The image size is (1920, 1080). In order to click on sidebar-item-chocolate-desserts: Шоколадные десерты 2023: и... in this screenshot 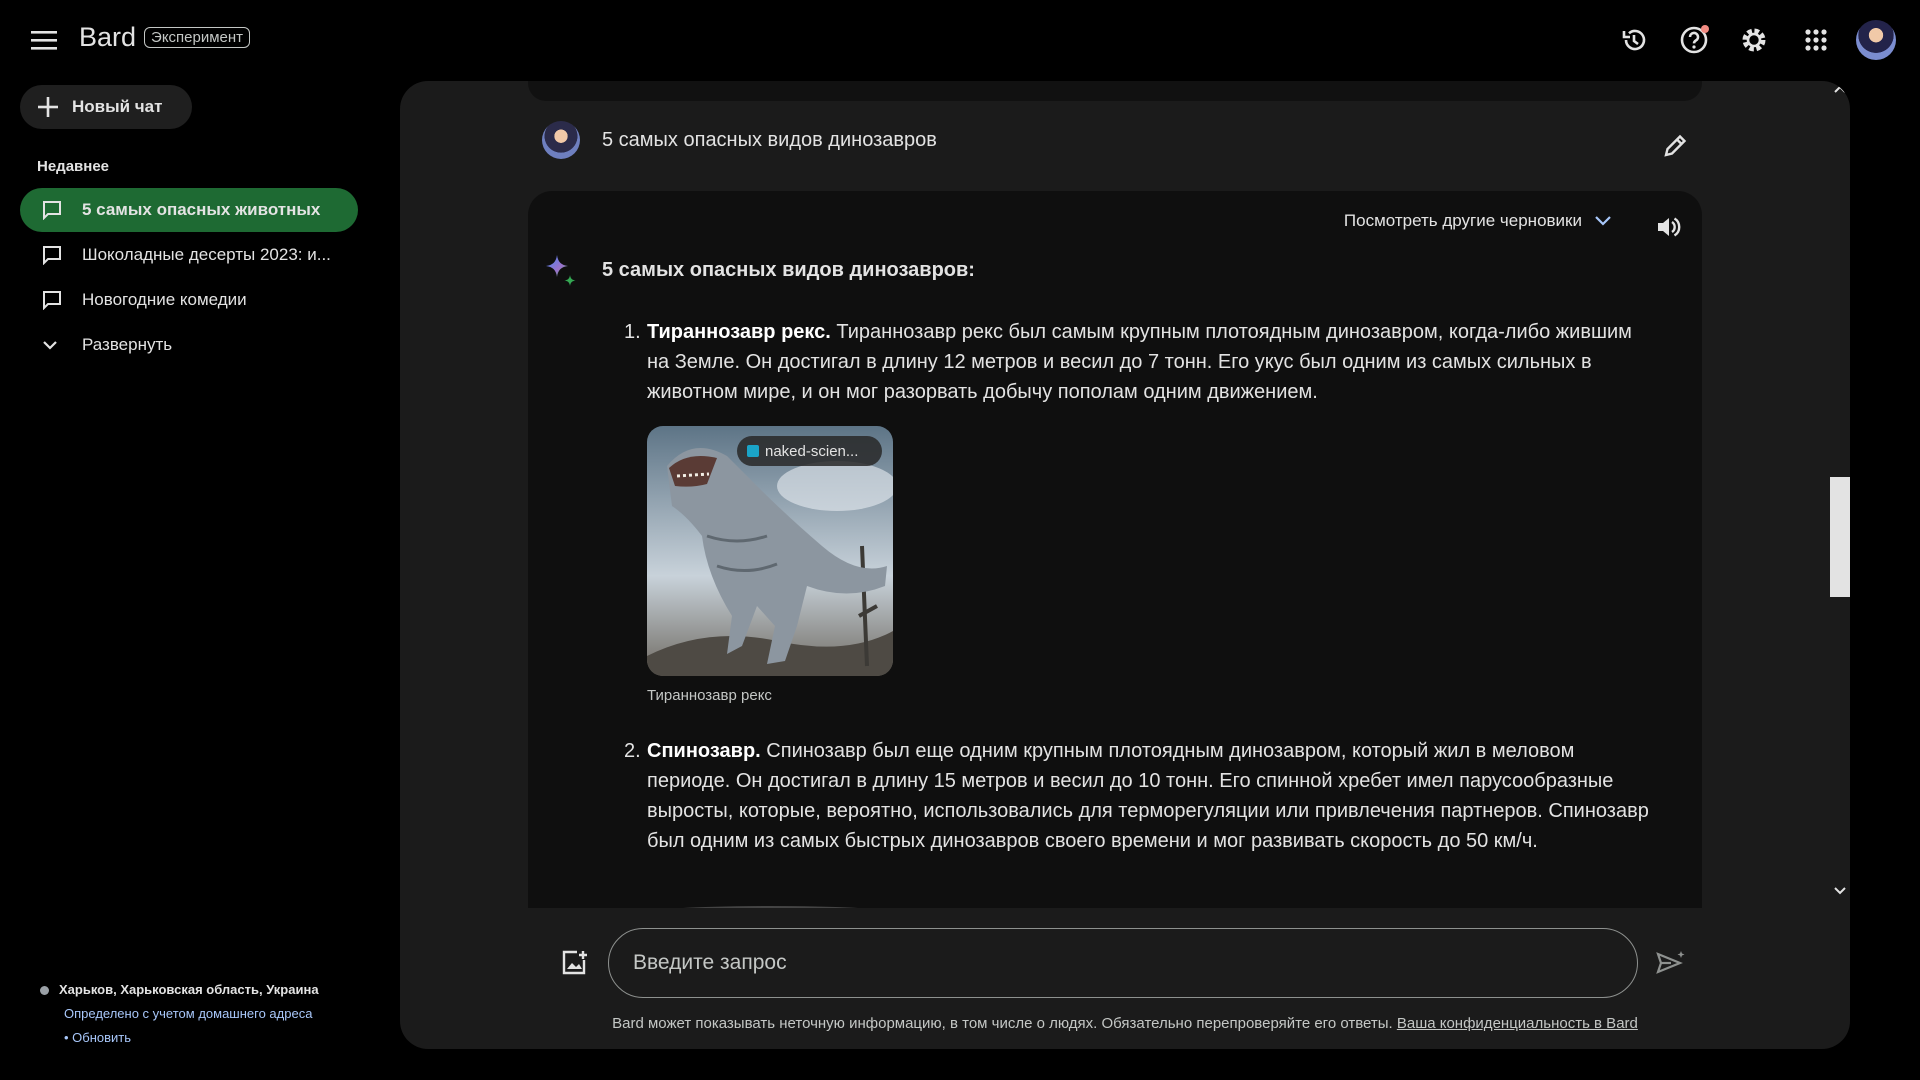, I will do `click(189, 255)`.